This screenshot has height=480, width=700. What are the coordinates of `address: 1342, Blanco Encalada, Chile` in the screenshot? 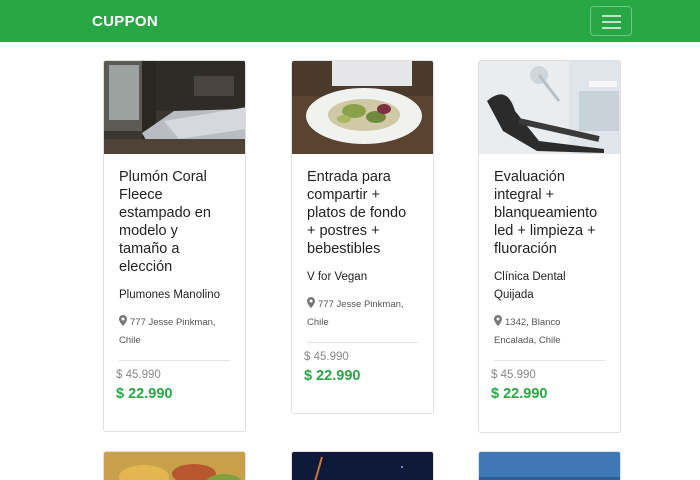 It's located at (549, 332).